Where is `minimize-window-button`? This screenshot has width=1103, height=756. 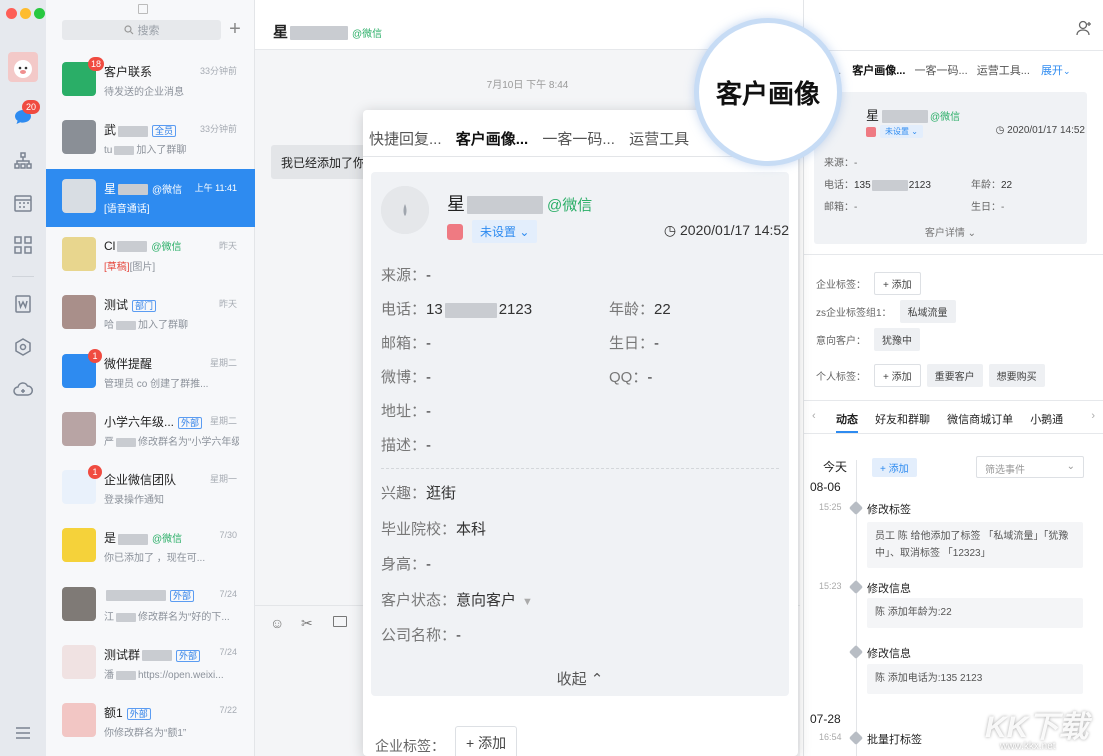
minimize-window-button is located at coordinates (25, 13).